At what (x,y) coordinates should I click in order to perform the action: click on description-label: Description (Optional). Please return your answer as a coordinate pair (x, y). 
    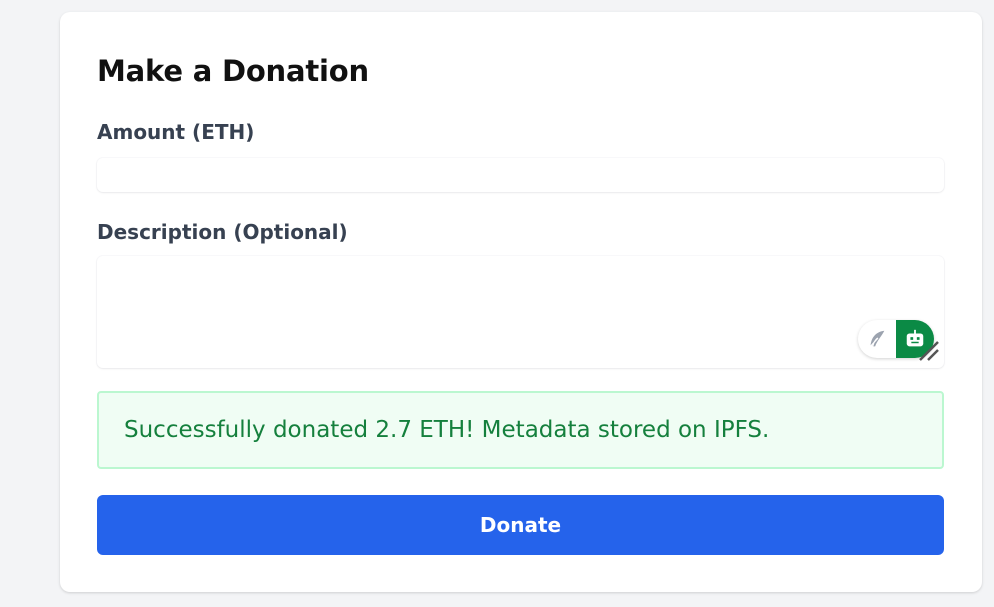
    Looking at the image, I should click on (222, 232).